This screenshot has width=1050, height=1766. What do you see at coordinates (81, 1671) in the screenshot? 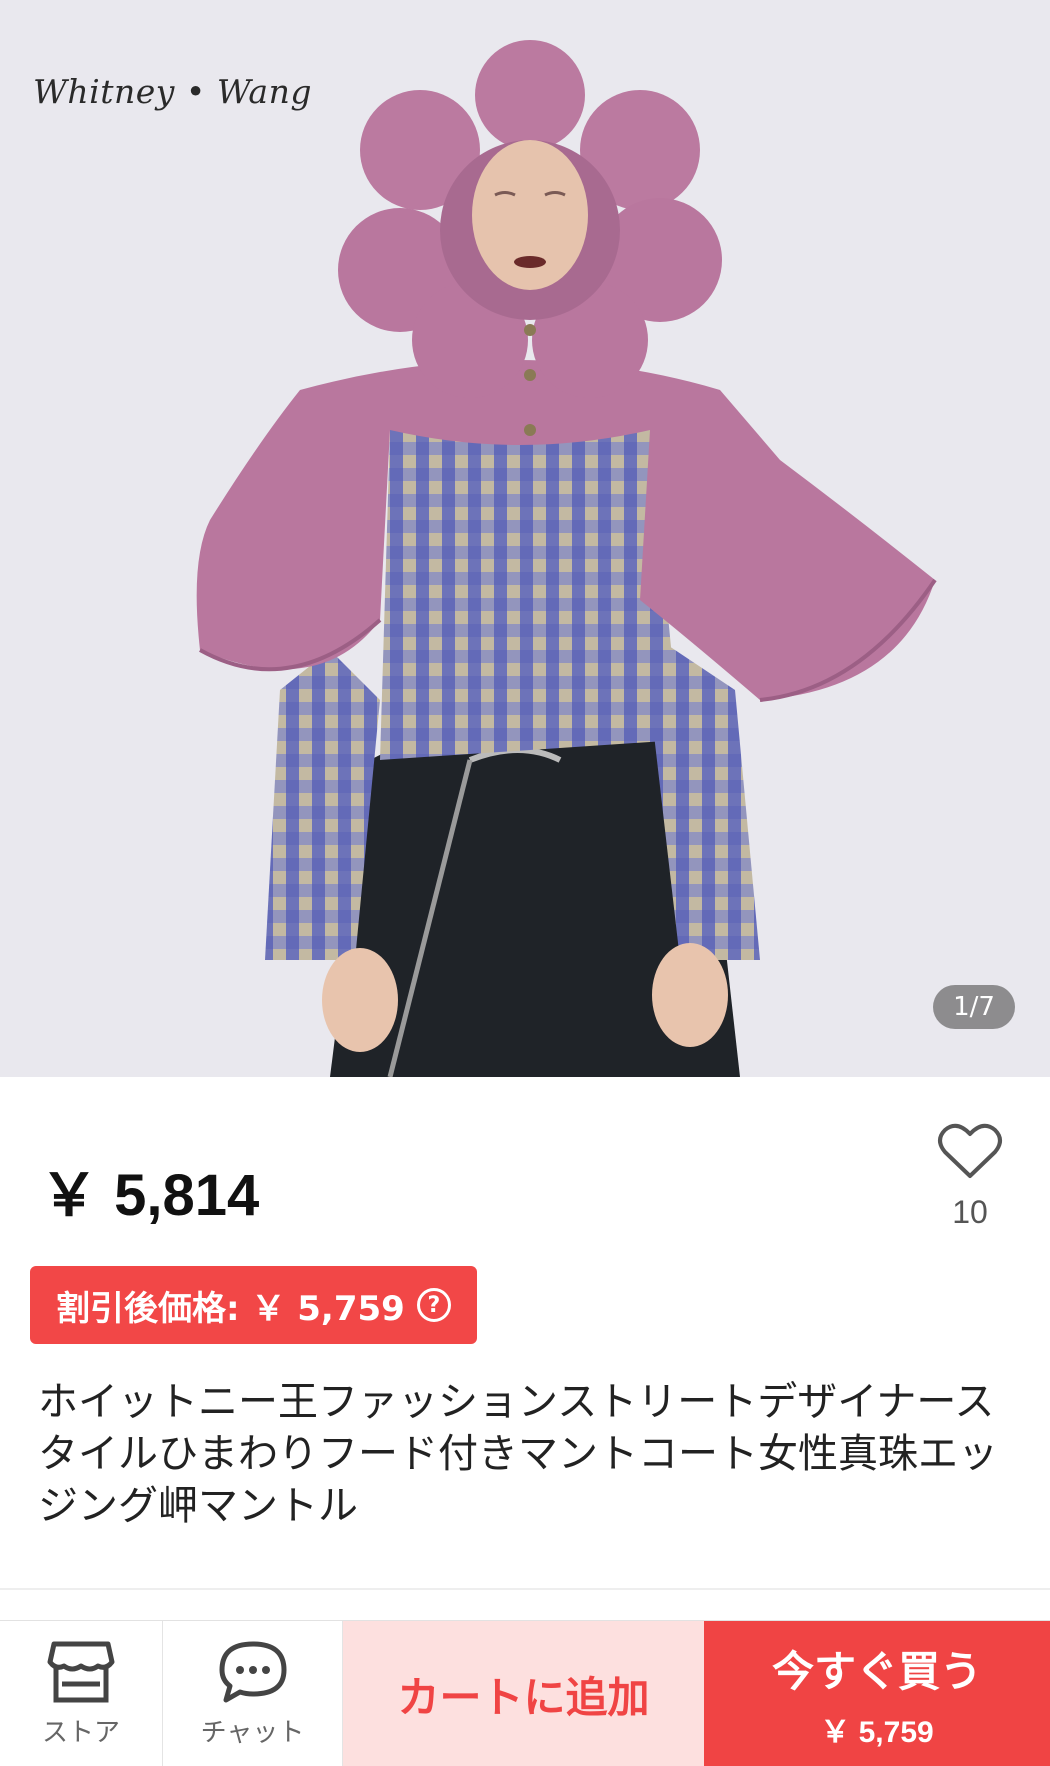
I see `store-icon` at bounding box center [81, 1671].